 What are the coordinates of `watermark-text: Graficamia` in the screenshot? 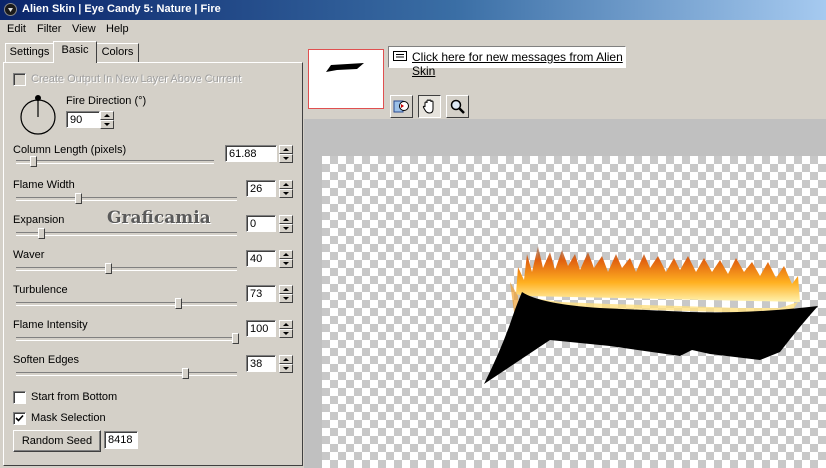 It's located at (159, 218).